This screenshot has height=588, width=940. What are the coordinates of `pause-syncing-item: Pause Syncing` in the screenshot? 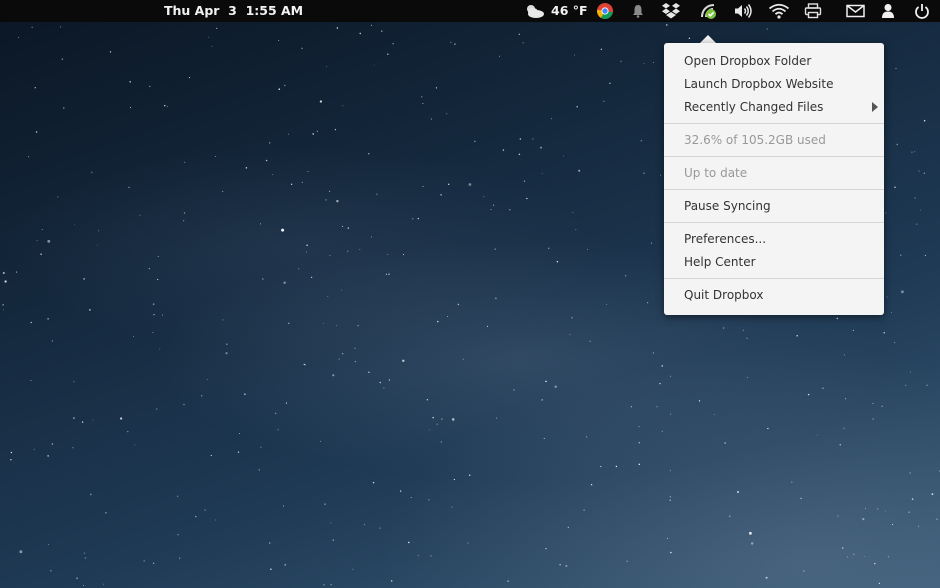 It's located at (779, 206).